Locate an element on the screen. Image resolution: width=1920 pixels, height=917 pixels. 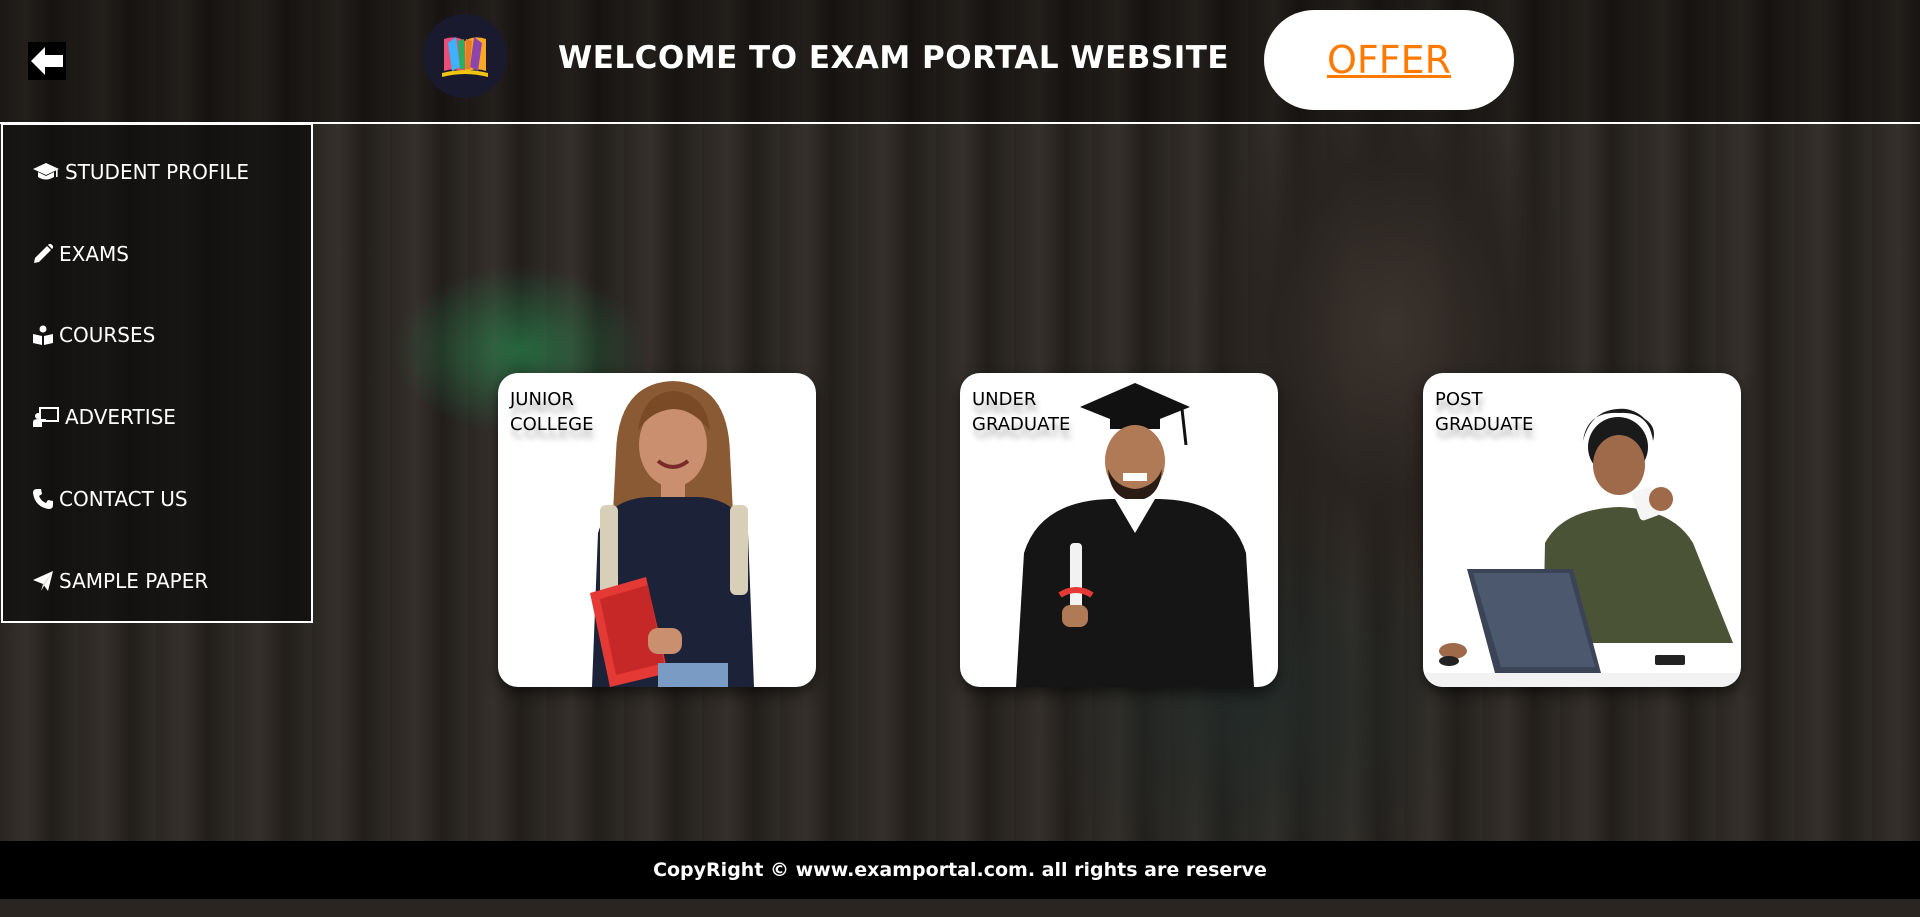
arrow-left-icon is located at coordinates (47, 61).